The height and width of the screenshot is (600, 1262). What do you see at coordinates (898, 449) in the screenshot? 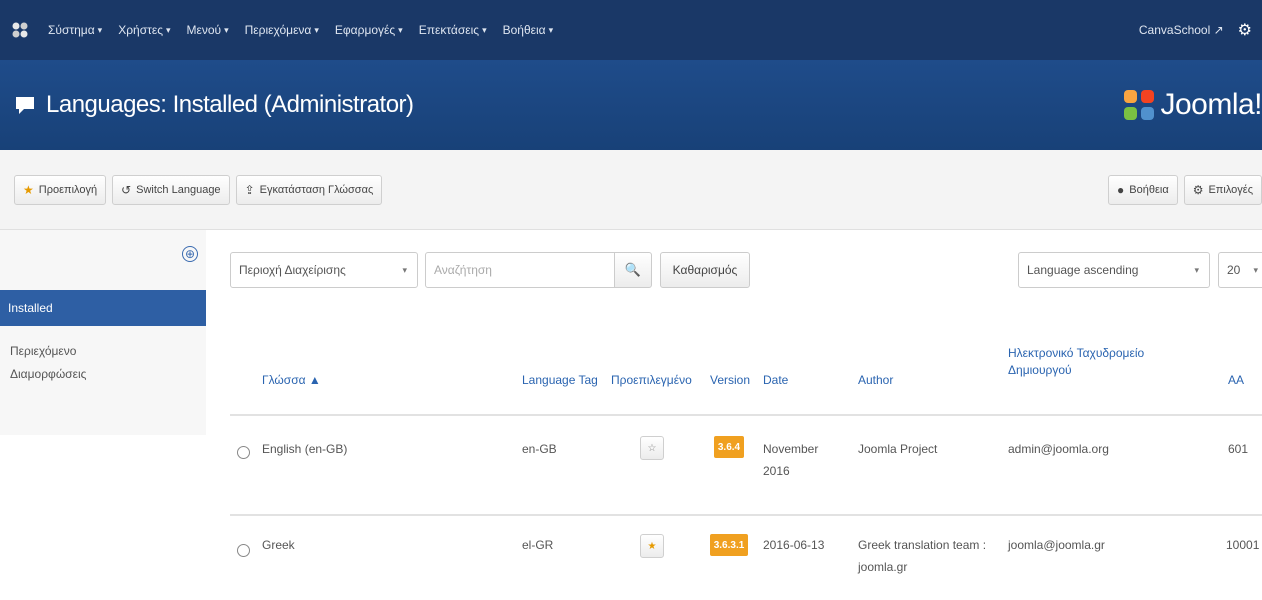
I see `cell-author: Joomla Project` at bounding box center [898, 449].